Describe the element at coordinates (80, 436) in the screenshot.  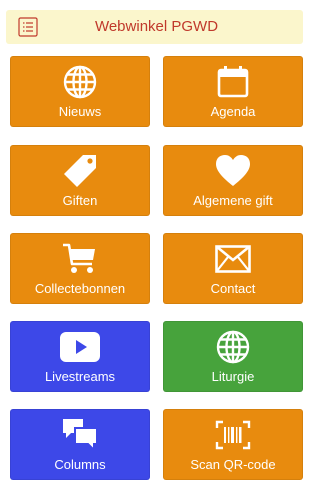
I see `chat-icon` at that location.